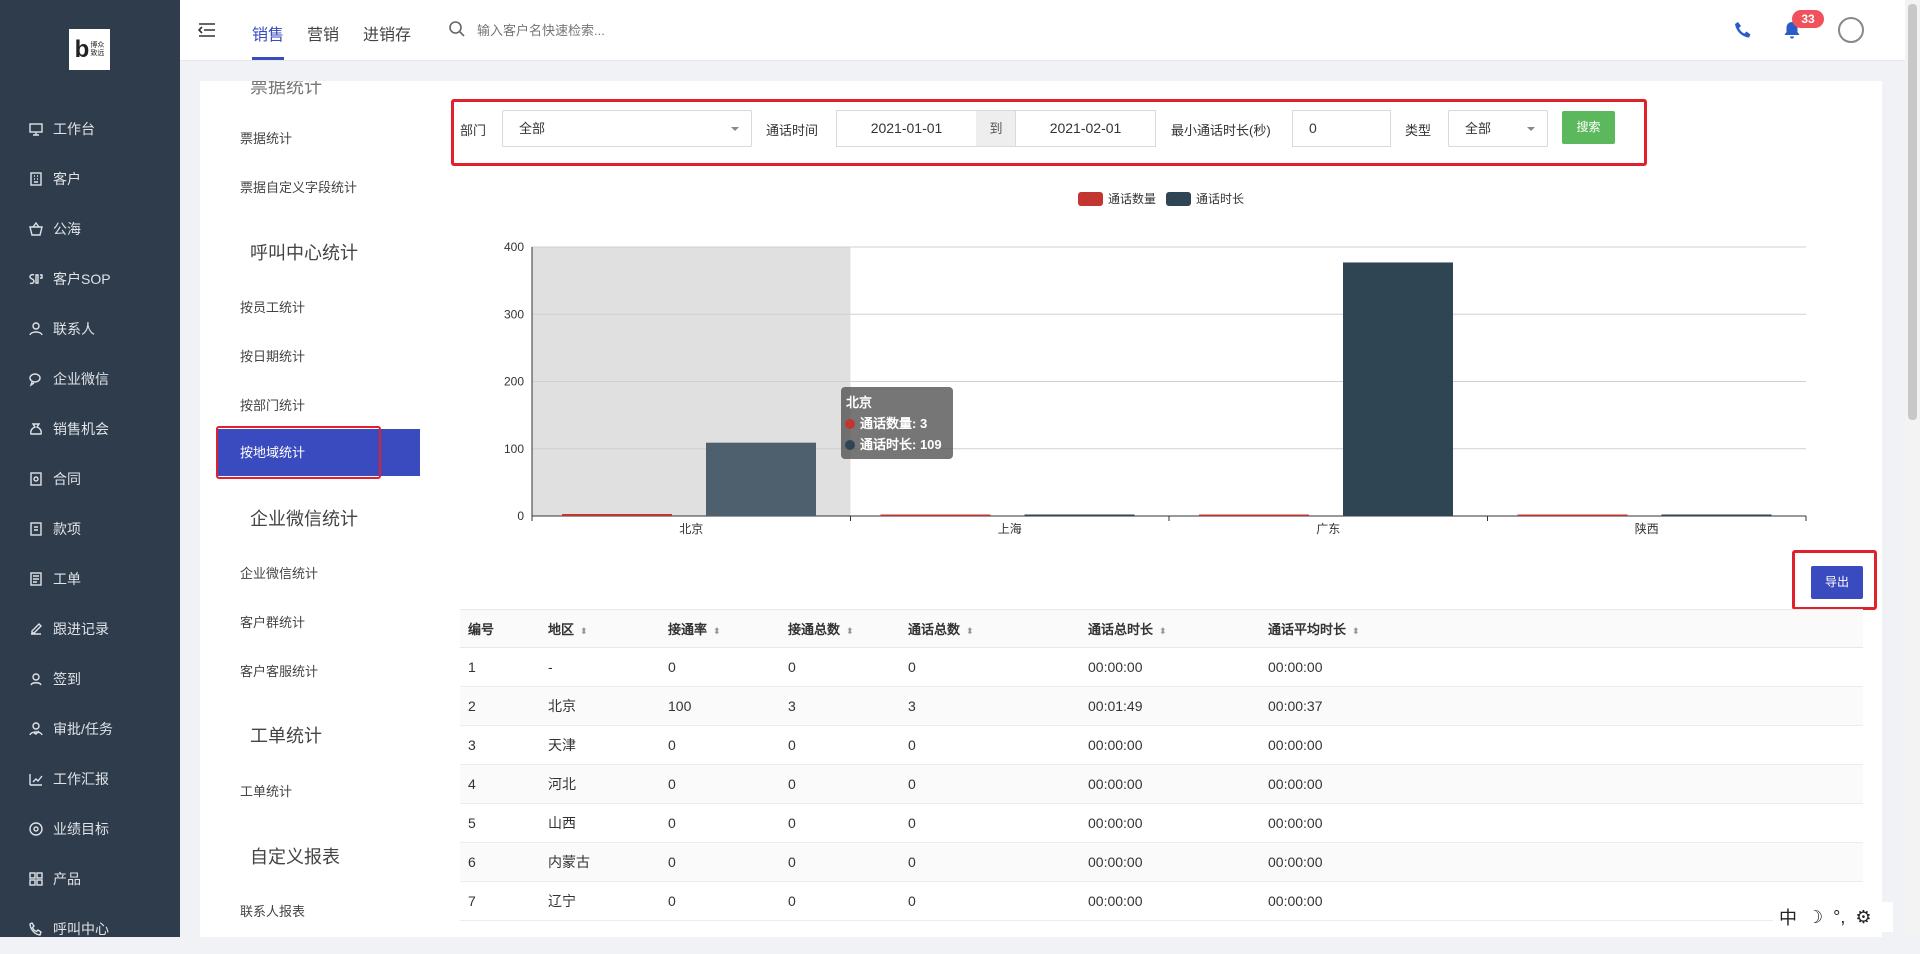 This screenshot has height=954, width=1920. I want to click on sidebar-item-8: 合同, so click(90, 479).